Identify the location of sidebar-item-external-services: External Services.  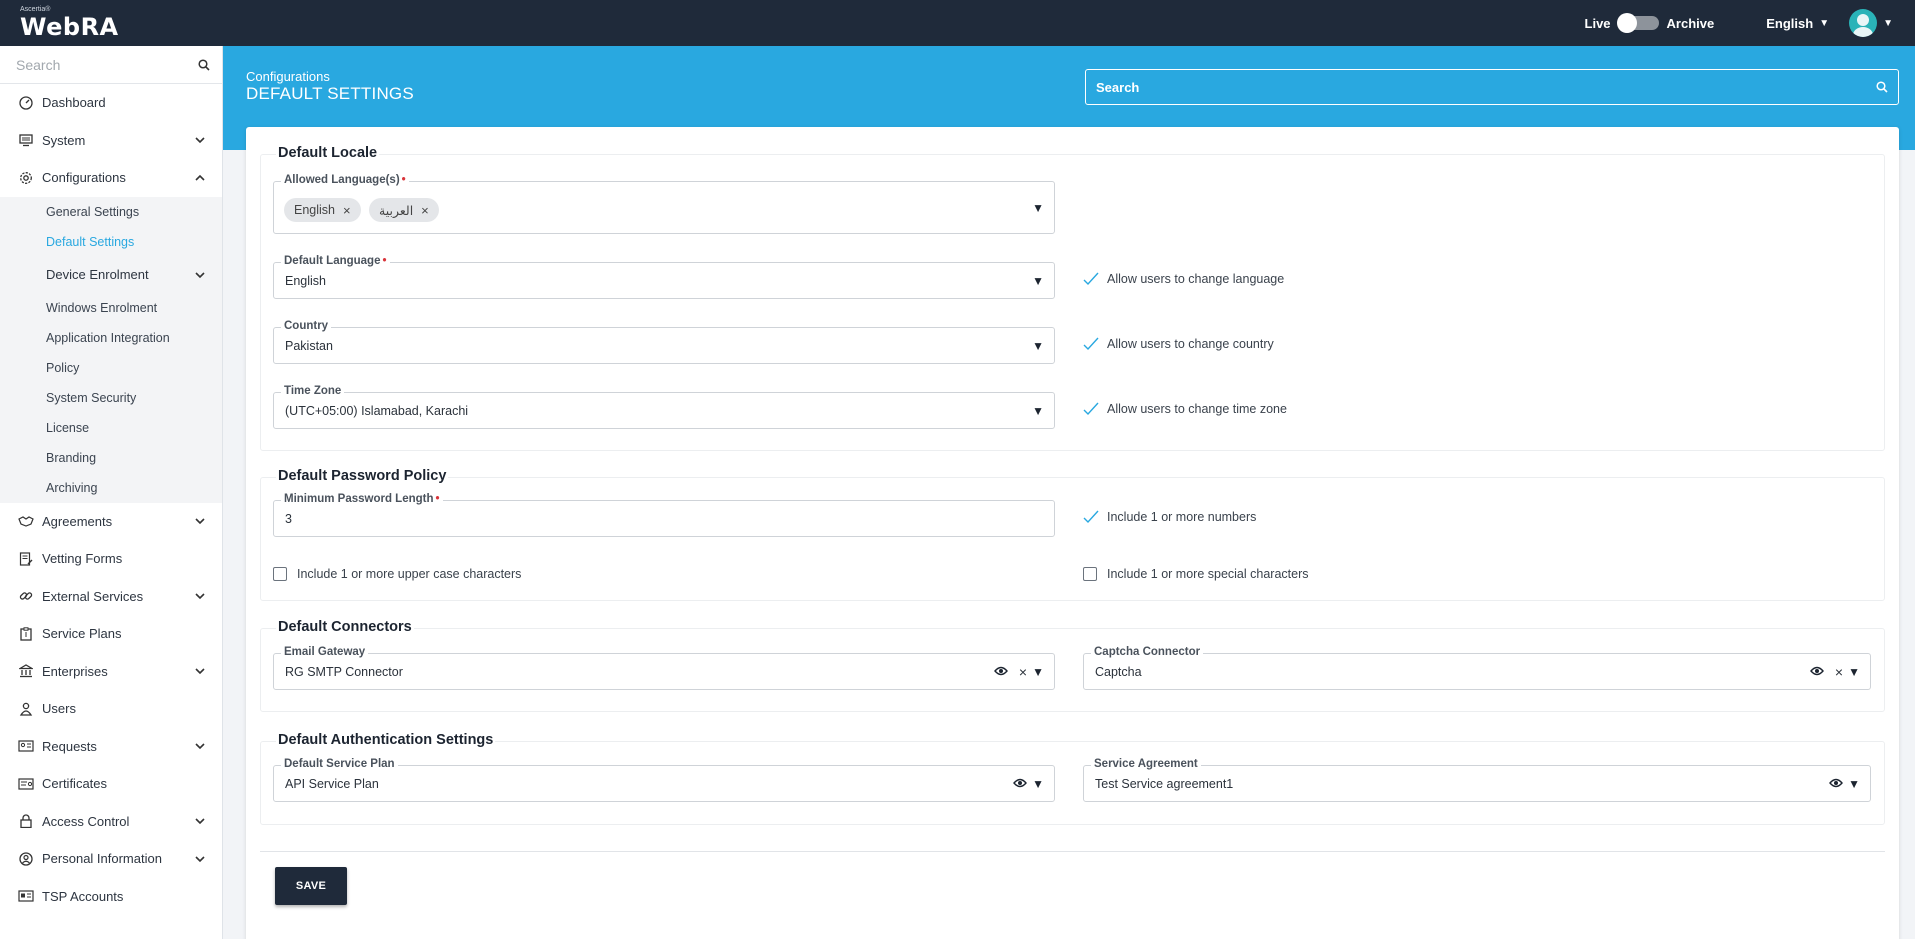
(111, 597).